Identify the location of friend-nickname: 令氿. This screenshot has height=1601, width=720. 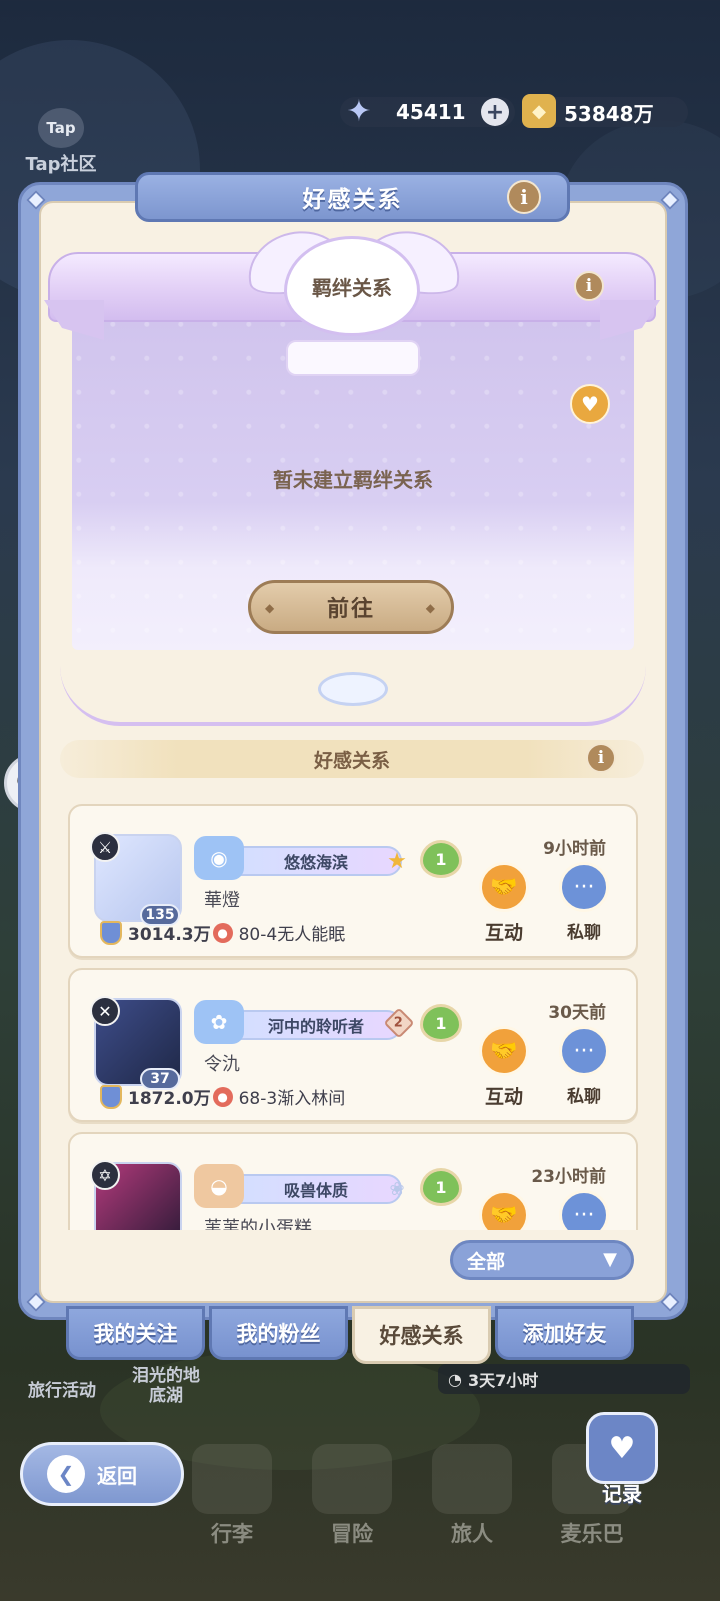
(222, 1064).